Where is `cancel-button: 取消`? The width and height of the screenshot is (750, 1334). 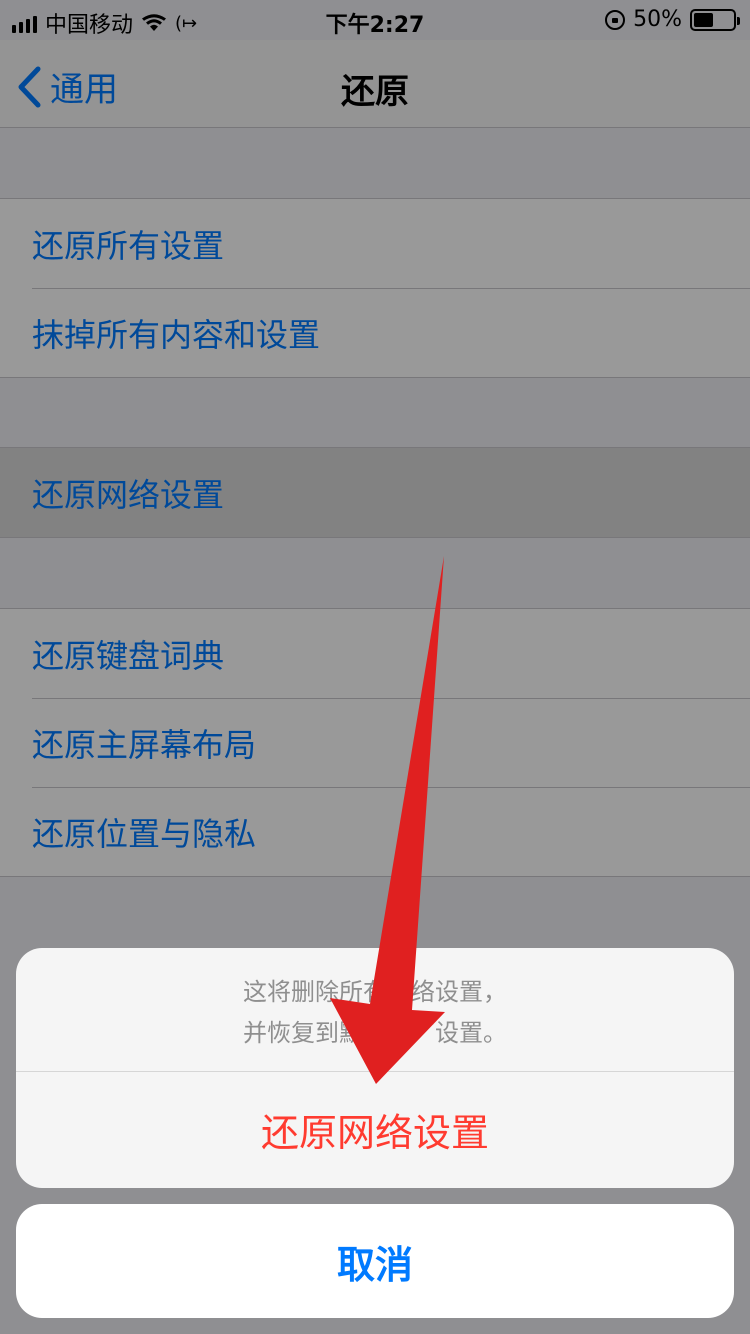
cancel-button: 取消 is located at coordinates (375, 1261).